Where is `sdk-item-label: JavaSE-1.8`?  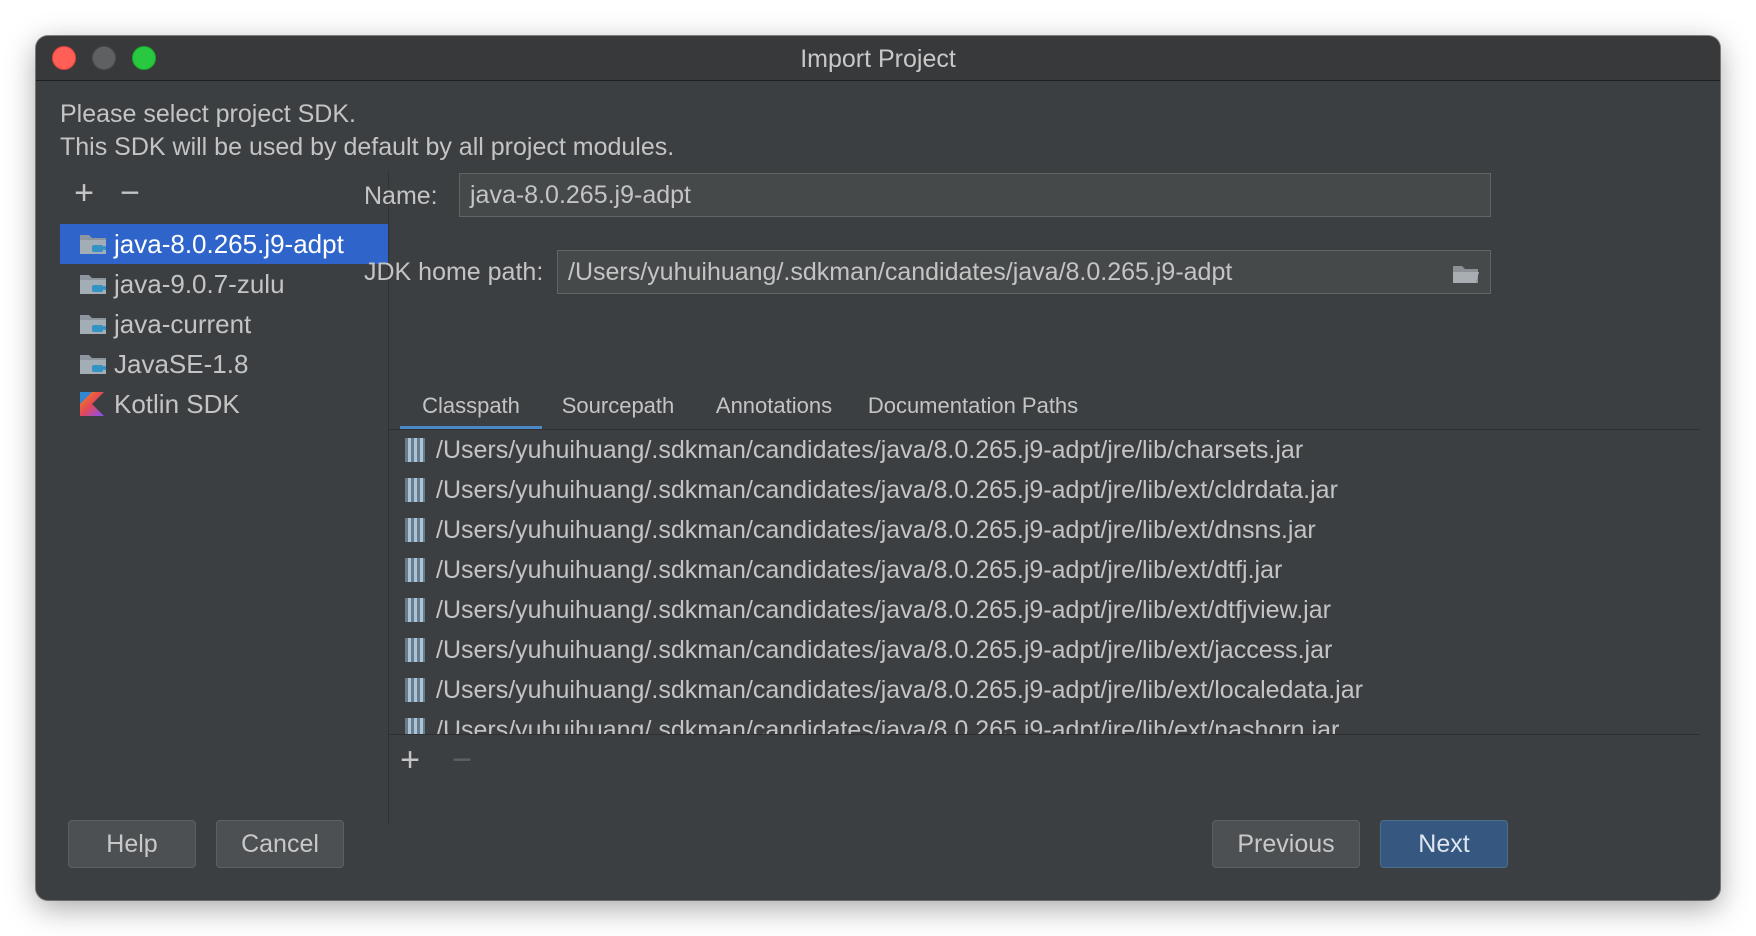 sdk-item-label: JavaSE-1.8 is located at coordinates (181, 363).